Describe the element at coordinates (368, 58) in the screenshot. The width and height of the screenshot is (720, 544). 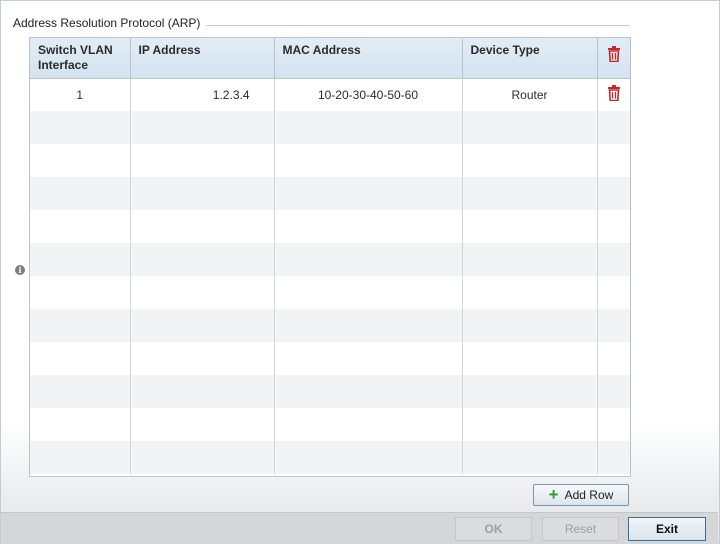
I see `column-header-mac-address: MAC Address` at that location.